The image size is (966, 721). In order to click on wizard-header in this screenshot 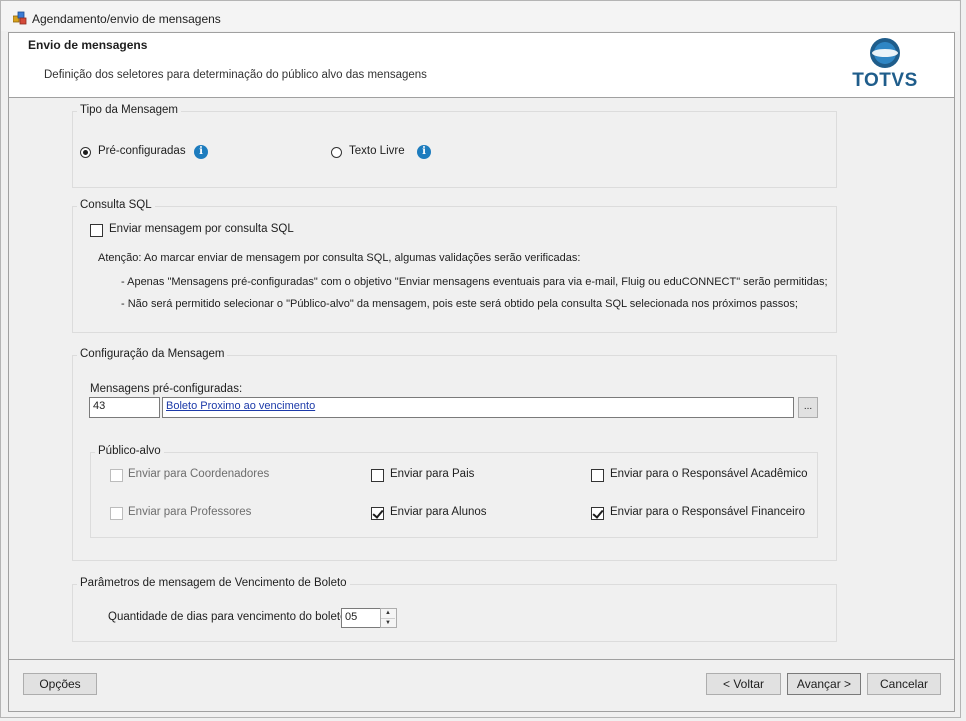, I will do `click(481, 65)`.